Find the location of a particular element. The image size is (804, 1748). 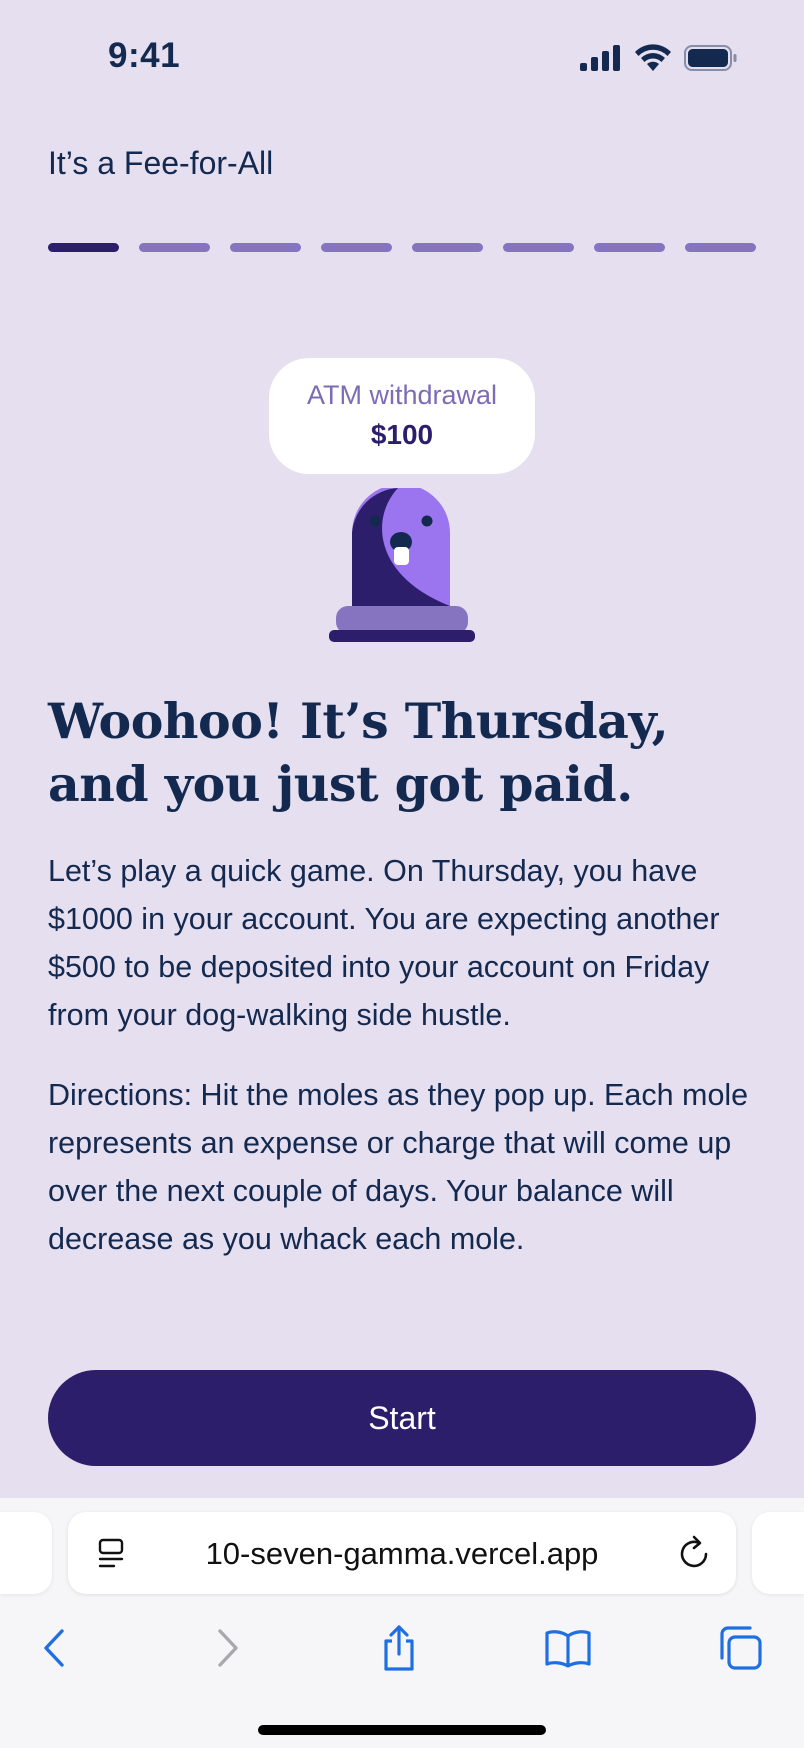

expense-amount: $100 is located at coordinates (402, 434).